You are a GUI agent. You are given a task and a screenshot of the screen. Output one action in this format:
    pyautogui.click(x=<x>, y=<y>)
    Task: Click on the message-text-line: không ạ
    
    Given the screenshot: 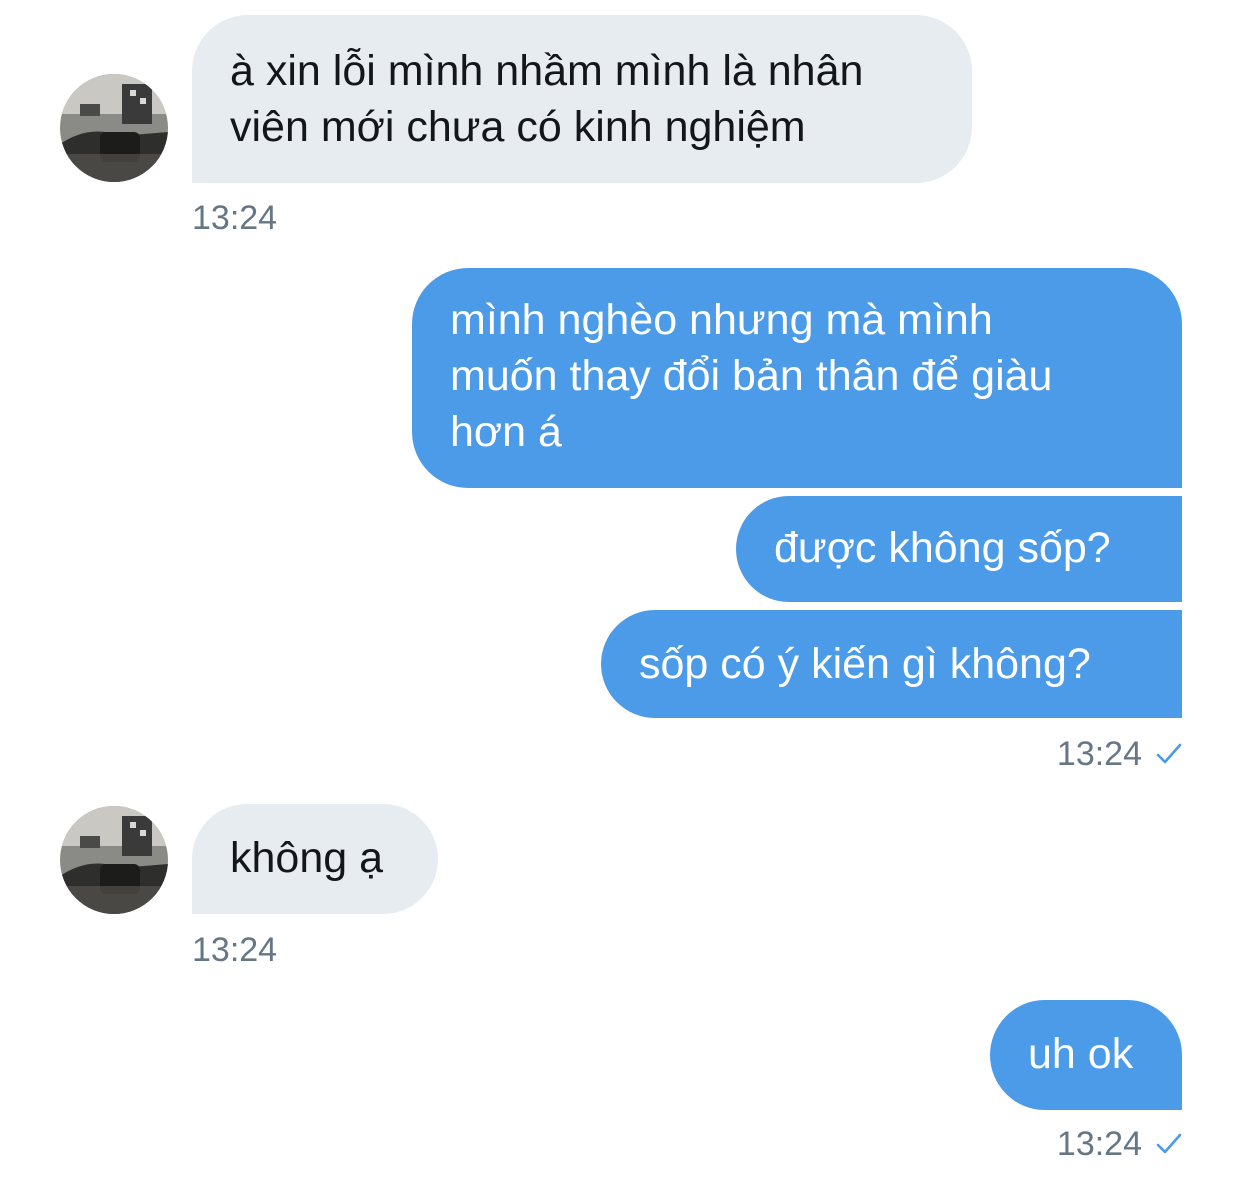 What is the action you would take?
    pyautogui.click(x=307, y=858)
    